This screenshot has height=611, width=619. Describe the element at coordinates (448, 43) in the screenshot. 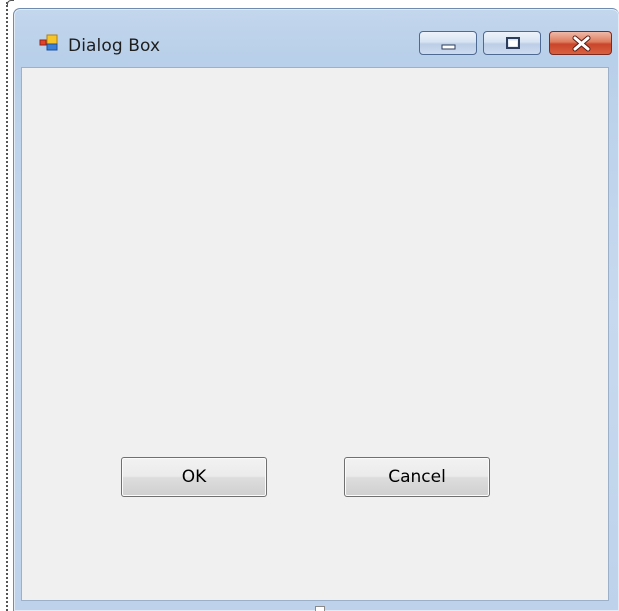

I see `minimize-button` at that location.